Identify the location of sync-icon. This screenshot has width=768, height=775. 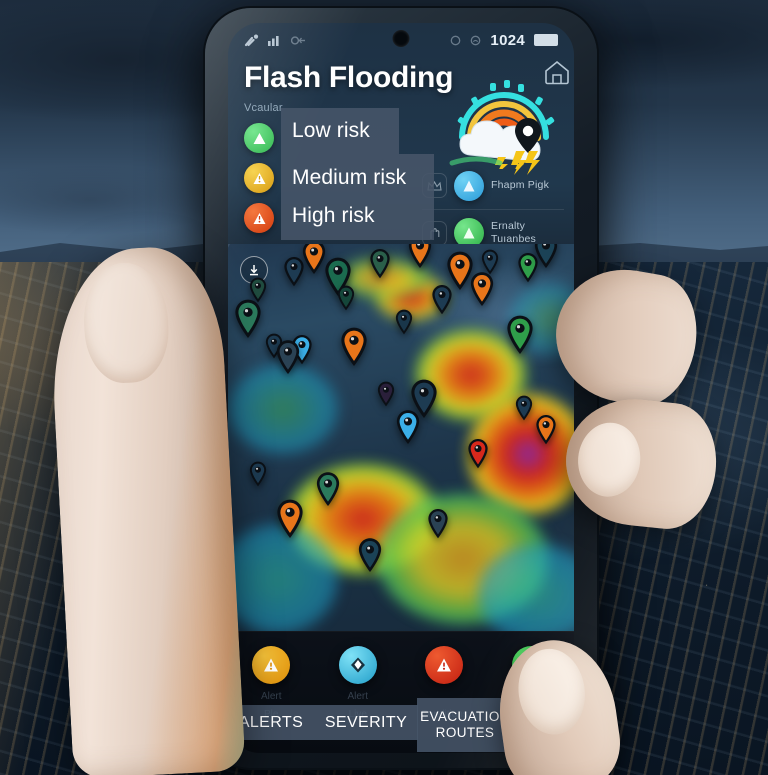
(299, 40).